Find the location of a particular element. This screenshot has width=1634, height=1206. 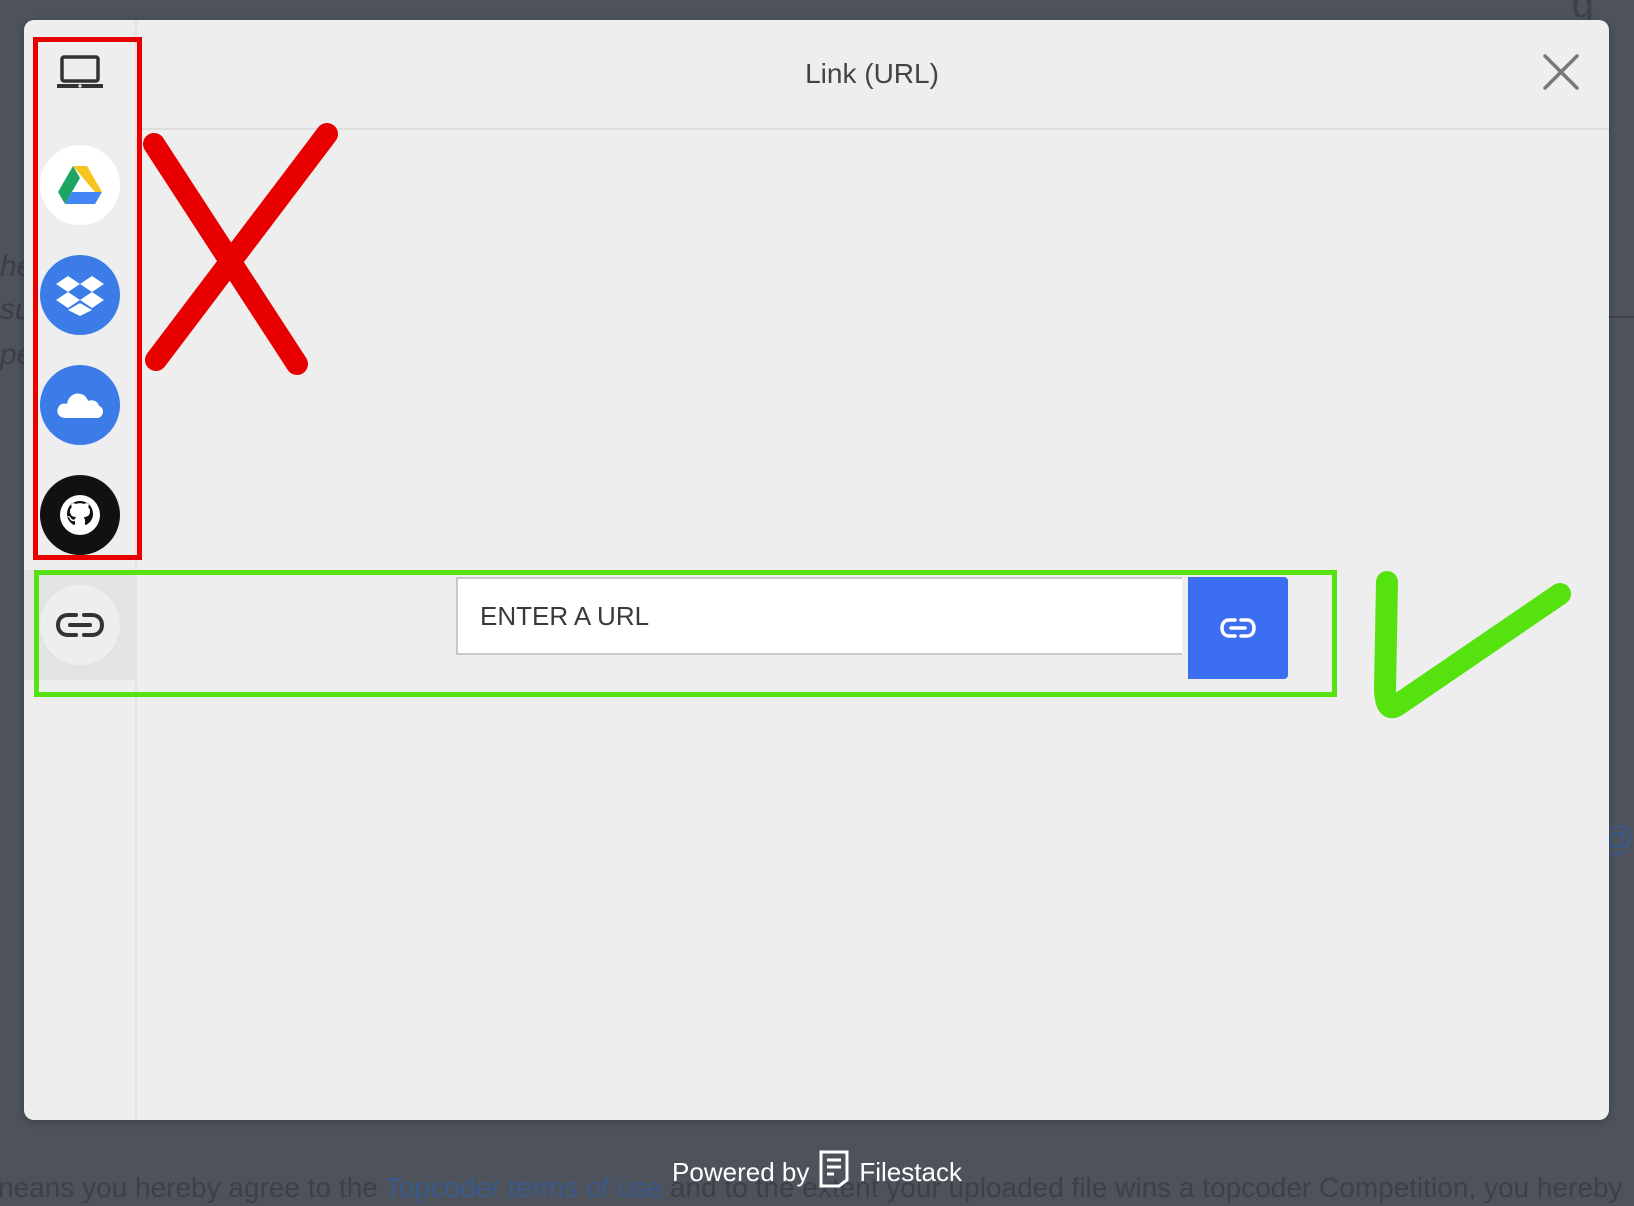

annotation-red-x is located at coordinates (240, 249).